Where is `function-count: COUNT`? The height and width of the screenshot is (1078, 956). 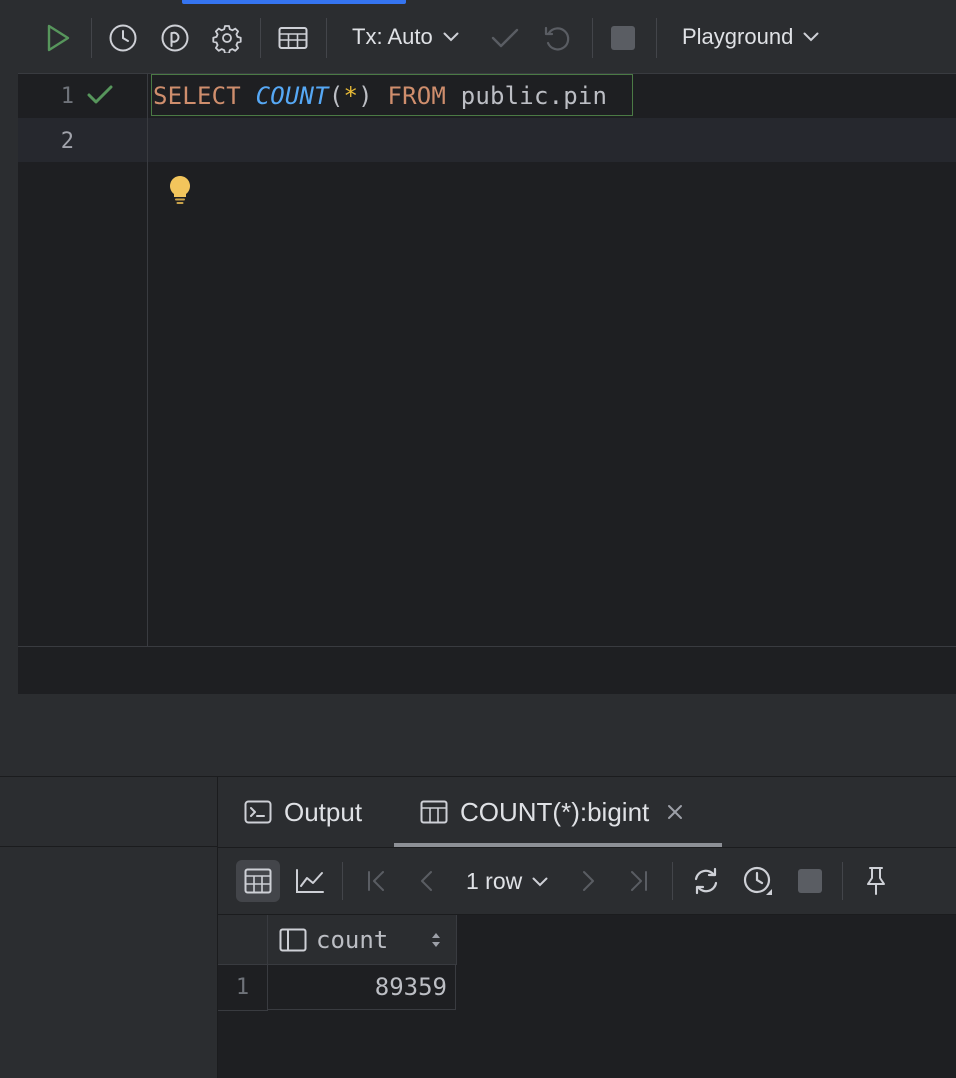 function-count: COUNT is located at coordinates (292, 96).